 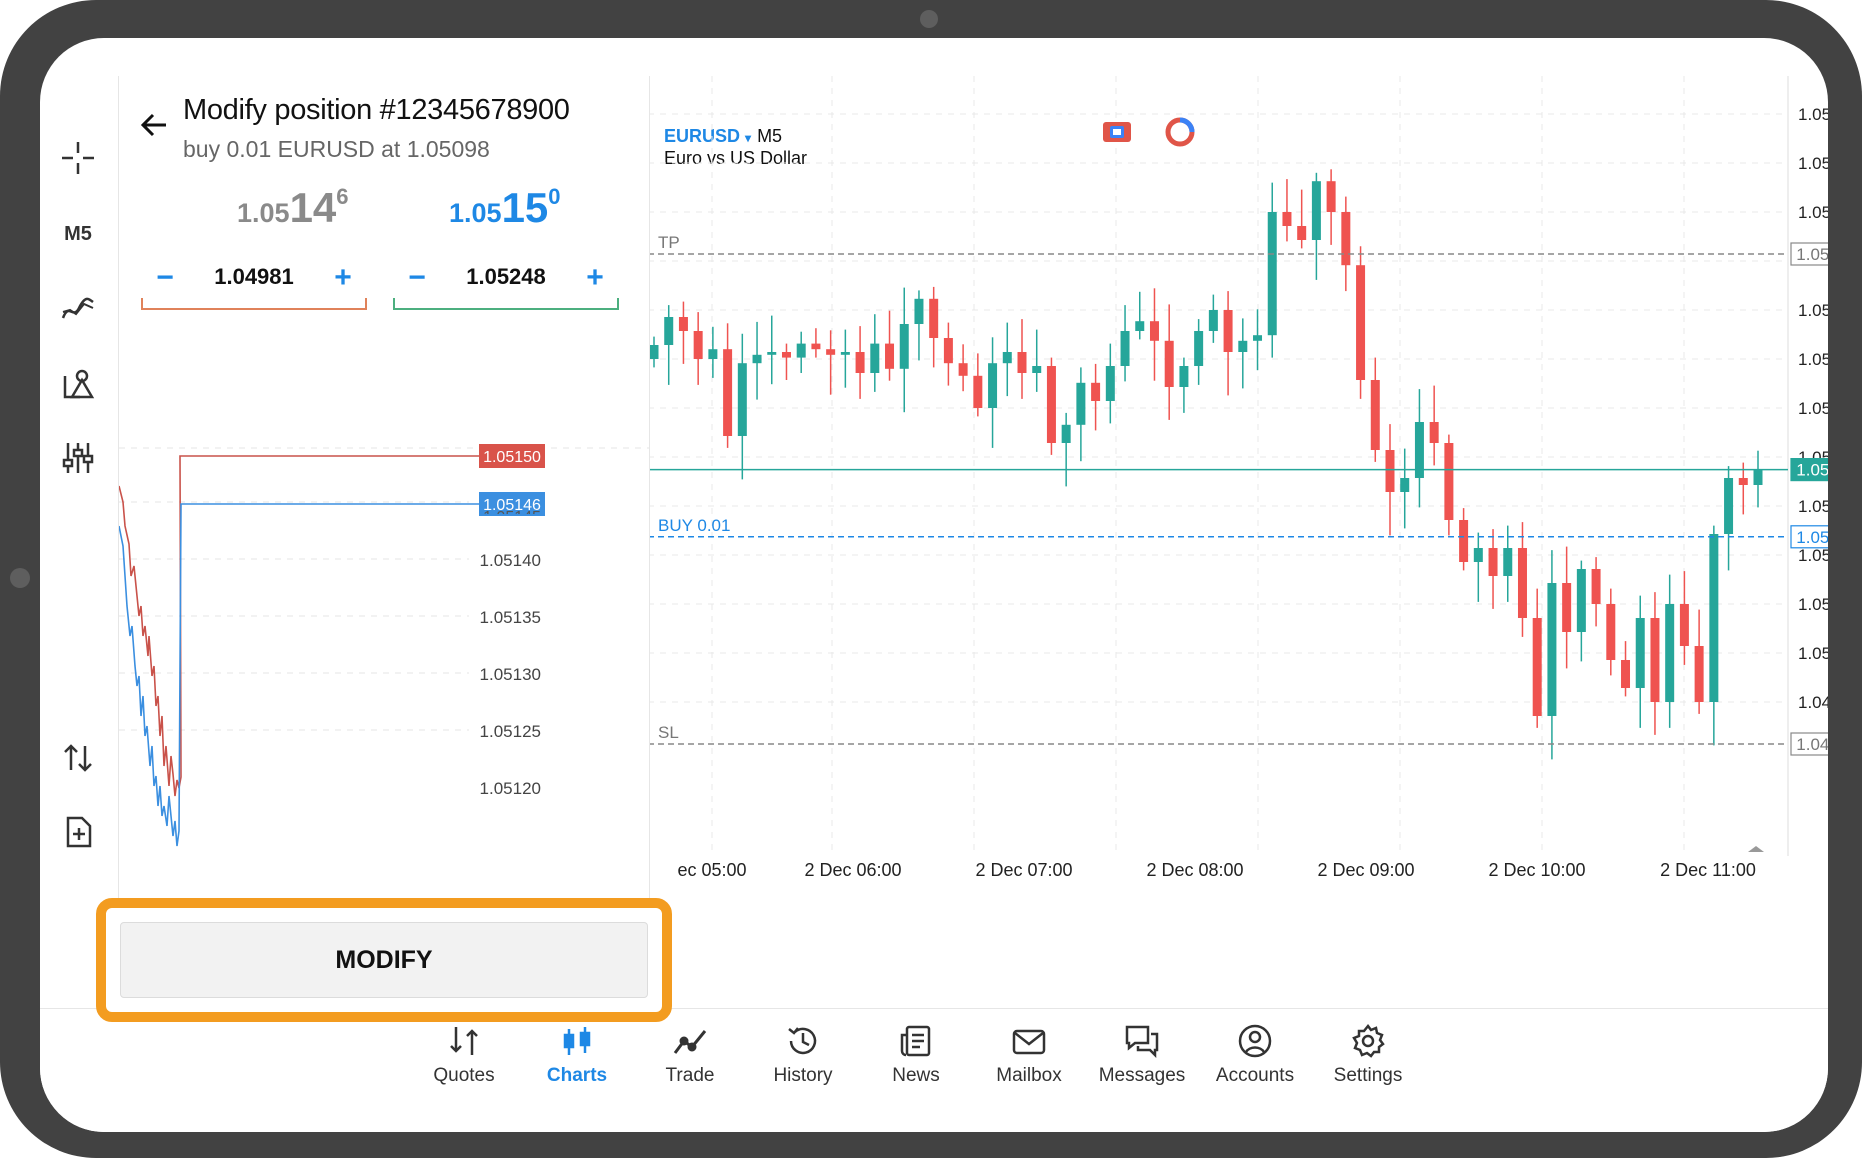 I want to click on nav-trade: Trade, so click(x=690, y=1059).